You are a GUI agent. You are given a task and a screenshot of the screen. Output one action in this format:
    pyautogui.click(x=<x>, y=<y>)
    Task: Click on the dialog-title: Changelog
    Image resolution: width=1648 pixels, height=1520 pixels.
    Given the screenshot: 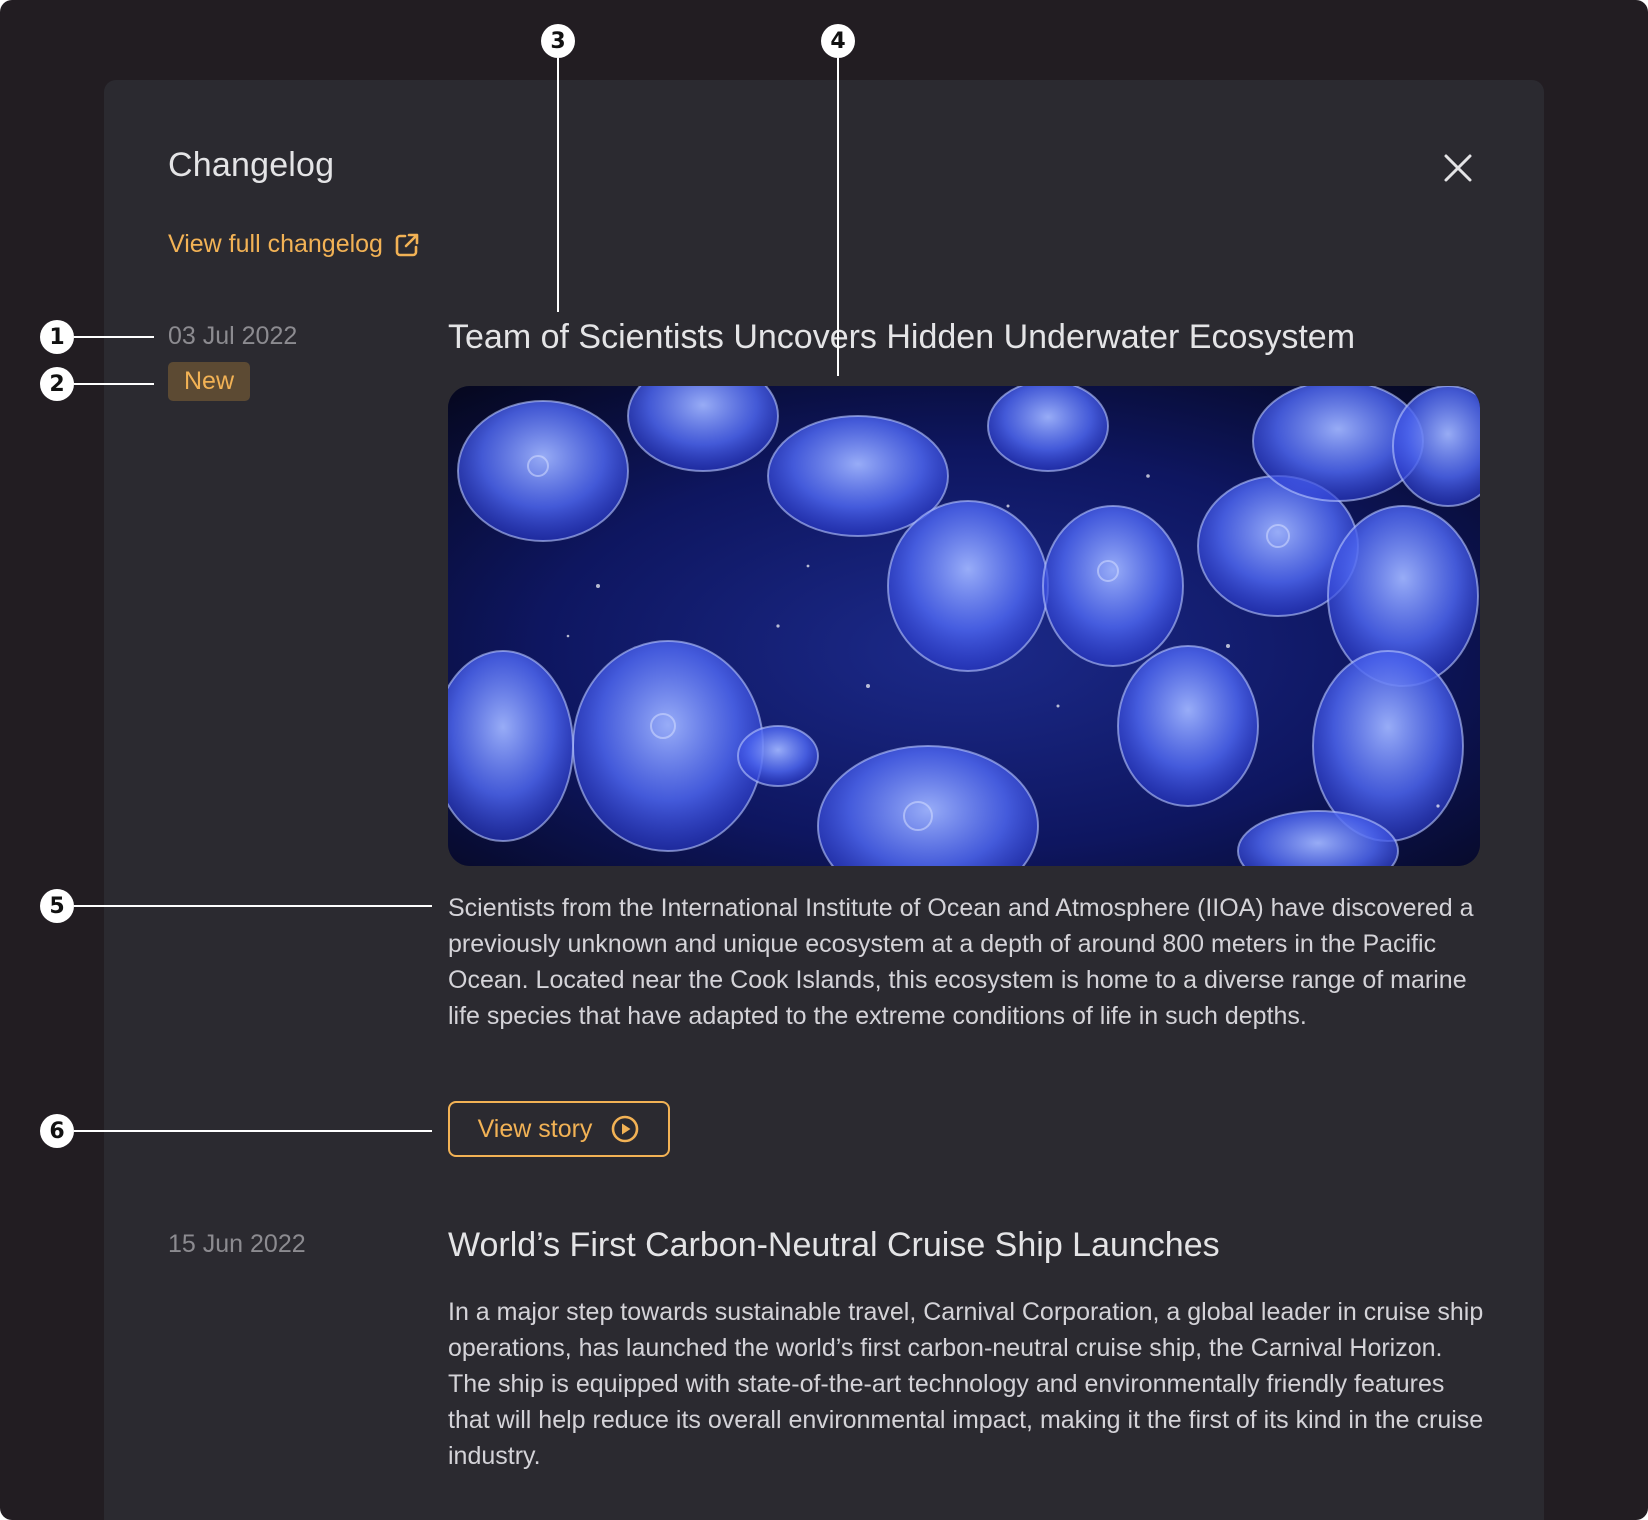 What is the action you would take?
    pyautogui.click(x=251, y=165)
    